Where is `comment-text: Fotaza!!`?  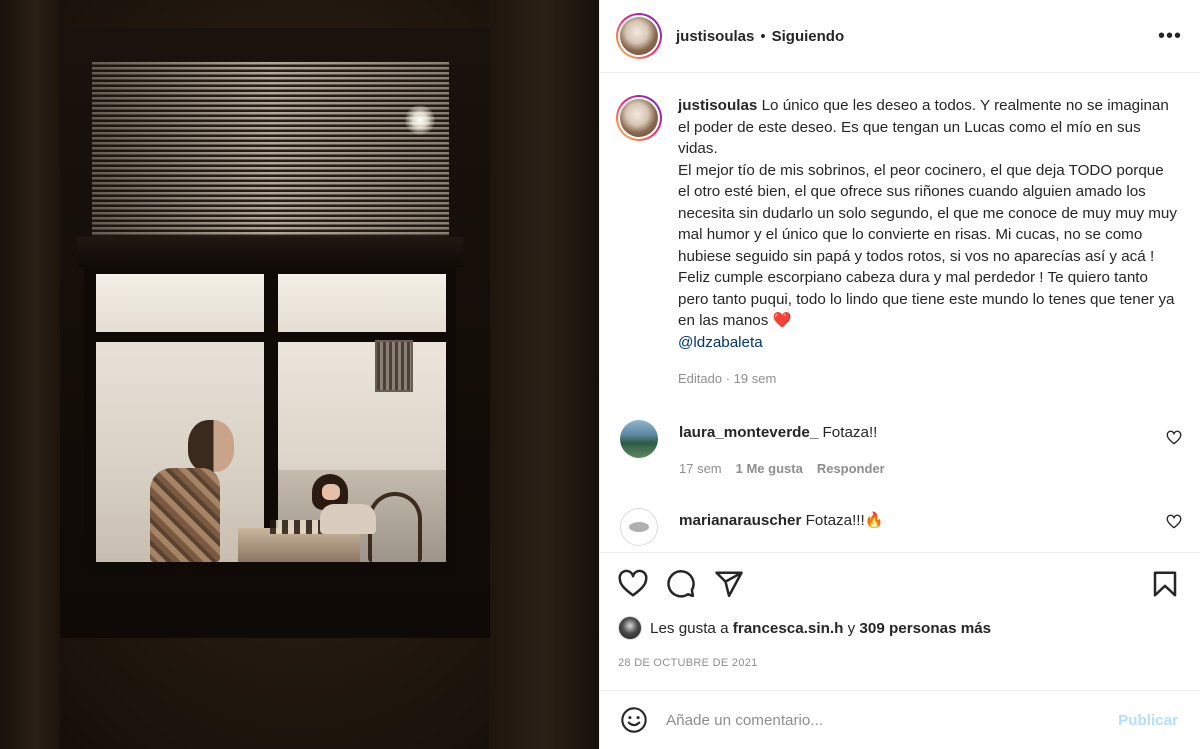
comment-text: Fotaza!! is located at coordinates (850, 432).